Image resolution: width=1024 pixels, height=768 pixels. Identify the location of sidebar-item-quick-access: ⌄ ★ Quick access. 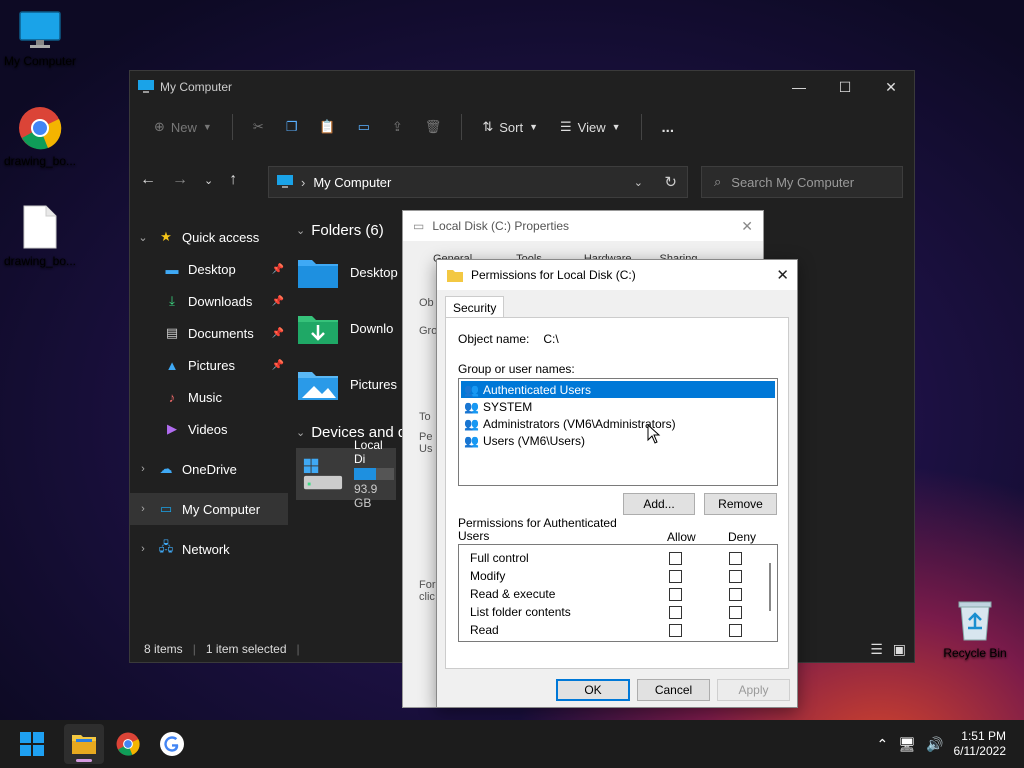
(209, 237).